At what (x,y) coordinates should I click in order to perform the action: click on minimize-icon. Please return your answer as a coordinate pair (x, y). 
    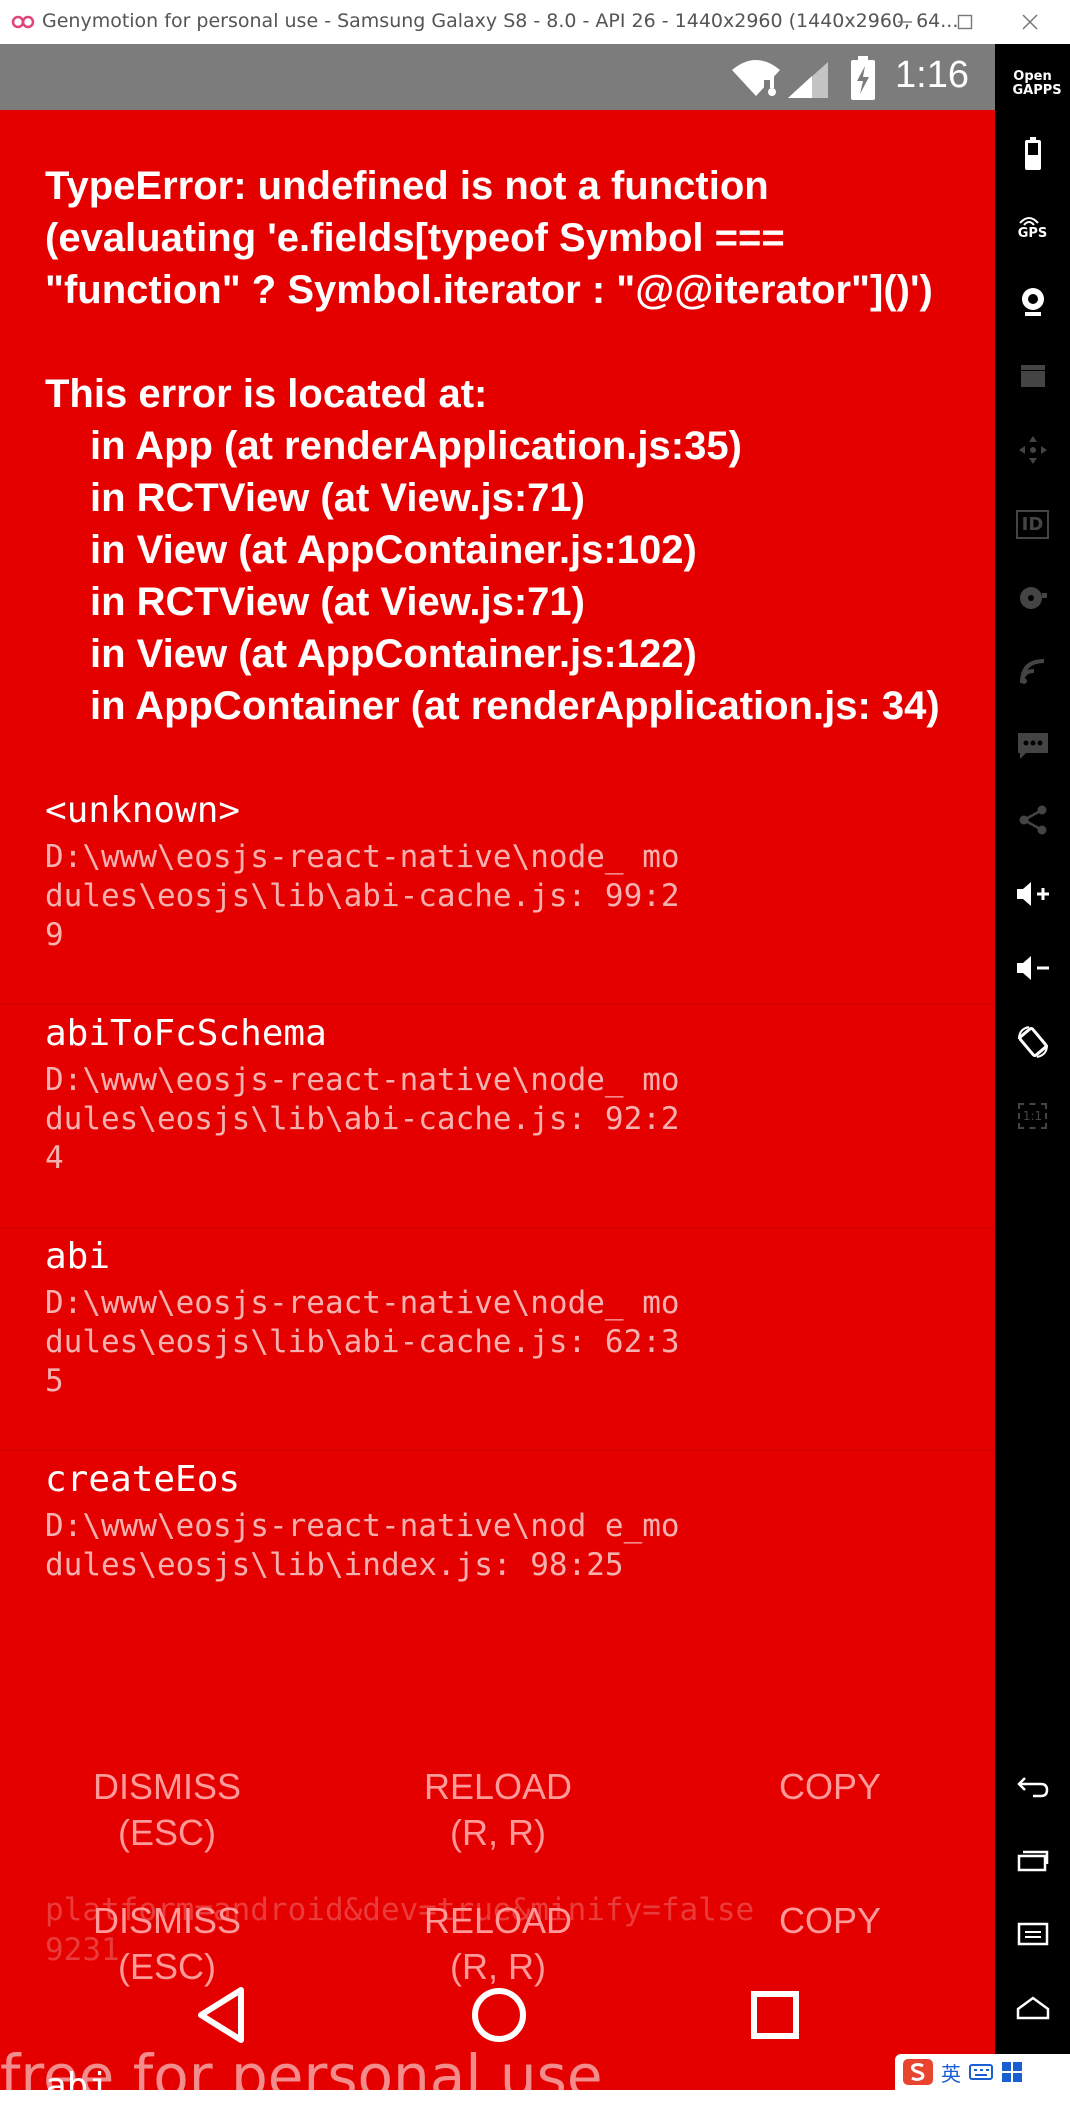
    Looking at the image, I should click on (905, 22).